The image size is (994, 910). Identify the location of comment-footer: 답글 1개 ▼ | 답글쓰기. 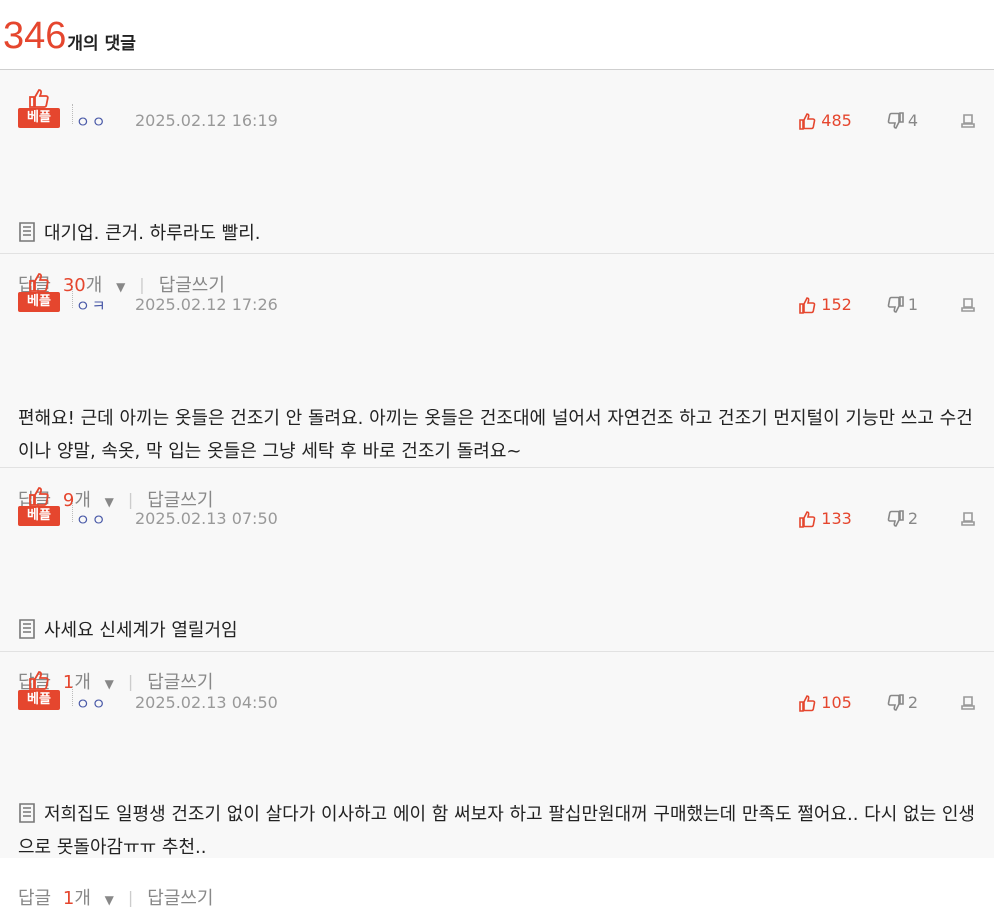
(115, 897).